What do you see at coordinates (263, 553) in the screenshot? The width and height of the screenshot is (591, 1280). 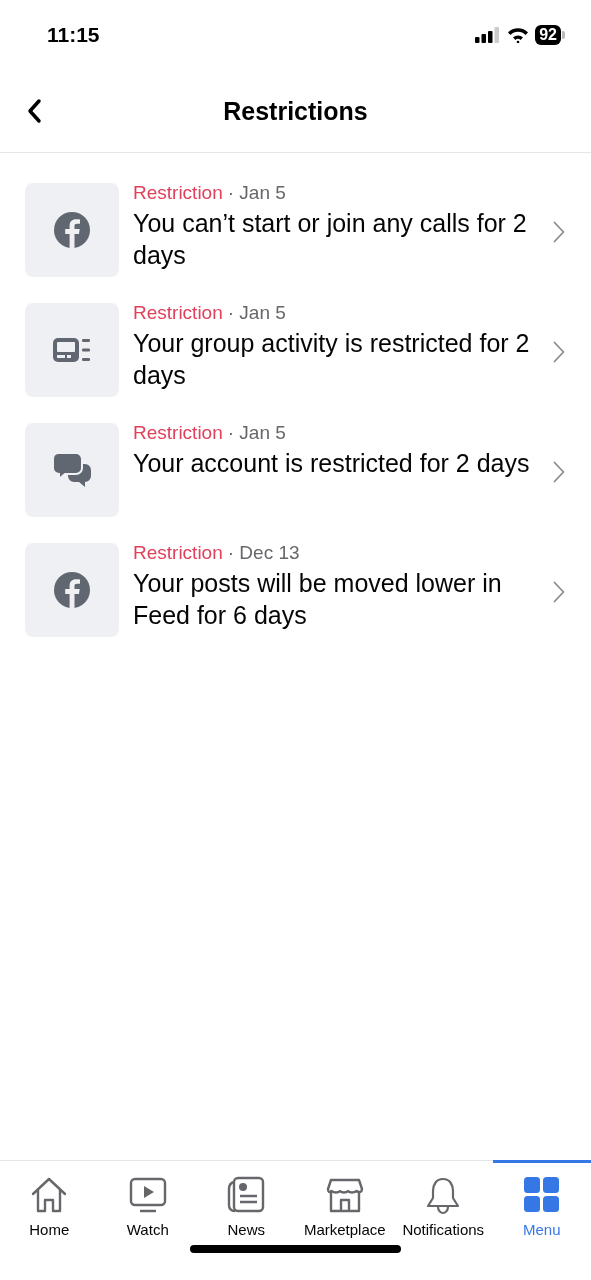 I see `item-date: · Dec 13` at bounding box center [263, 553].